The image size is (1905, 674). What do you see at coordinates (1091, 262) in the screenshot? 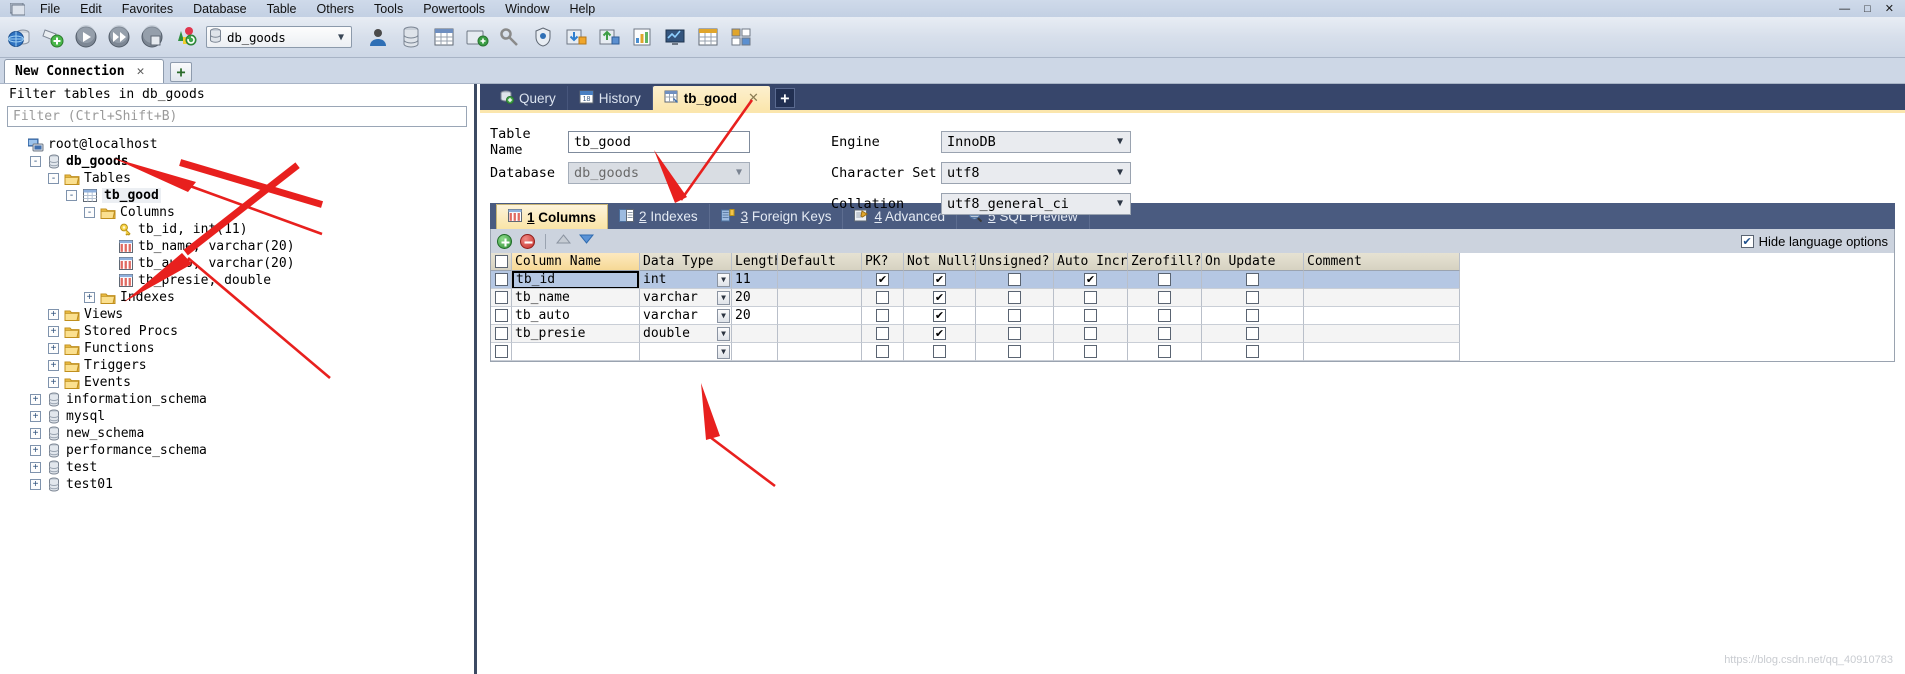
I see `grid-header-cell: Auto Incr?` at bounding box center [1091, 262].